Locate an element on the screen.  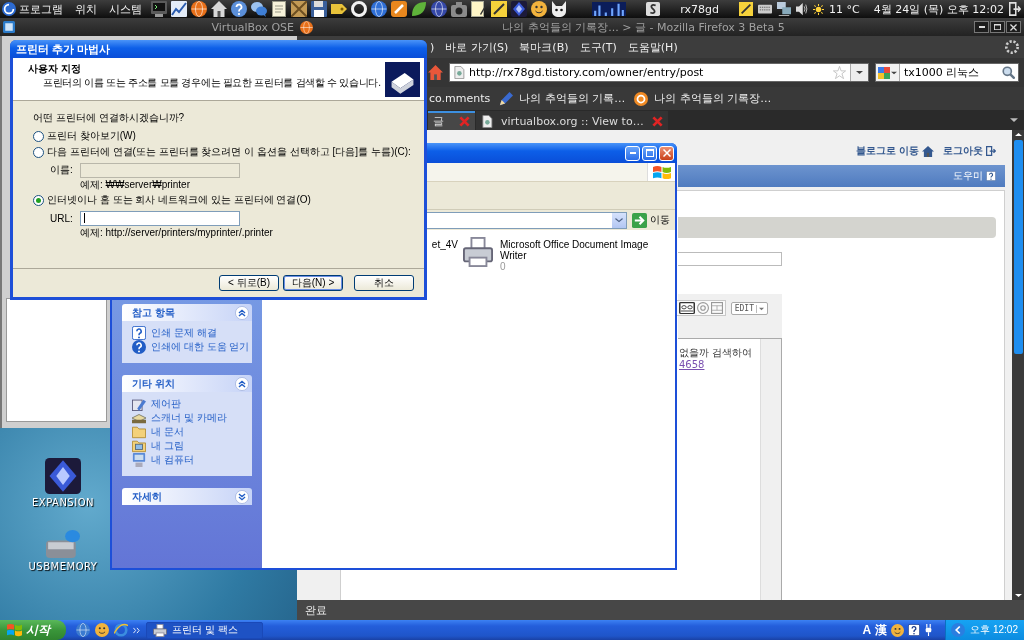
printer-name: et_4V is located at coordinates (444, 244).